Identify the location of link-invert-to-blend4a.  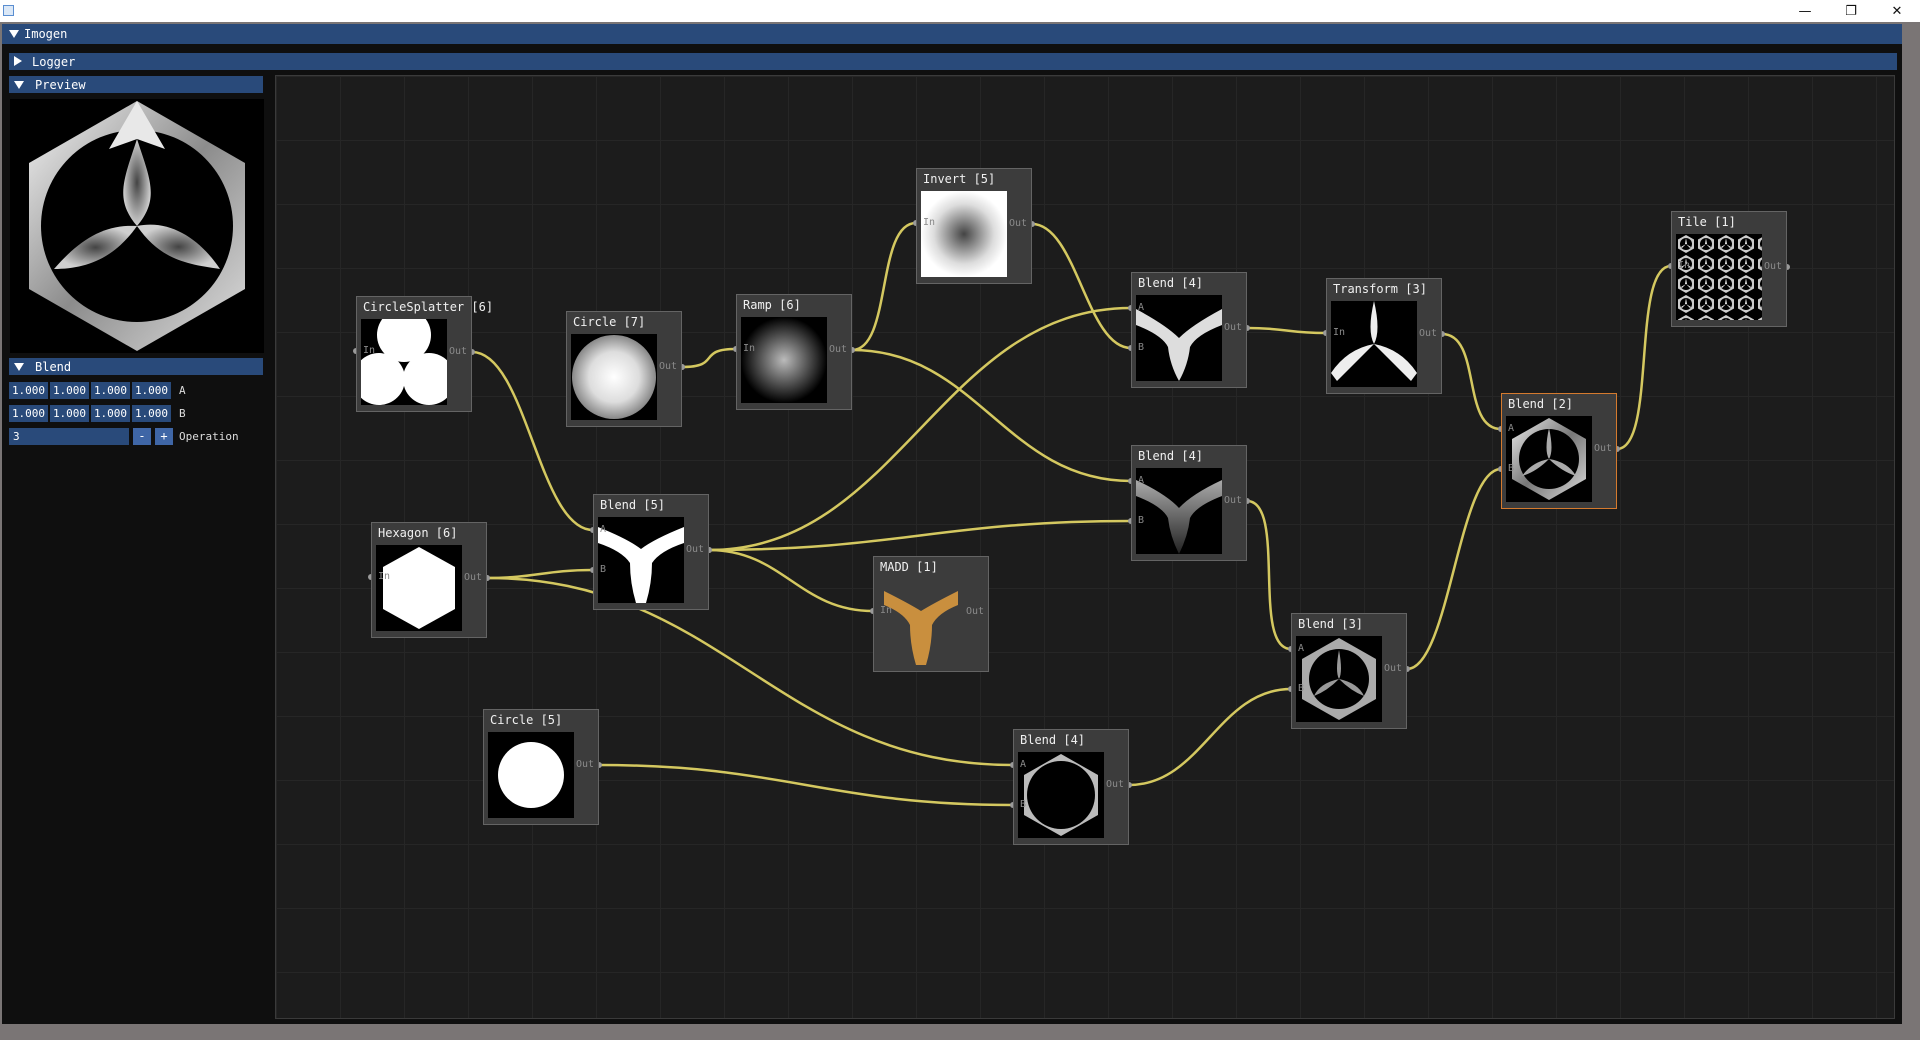
(1081, 286).